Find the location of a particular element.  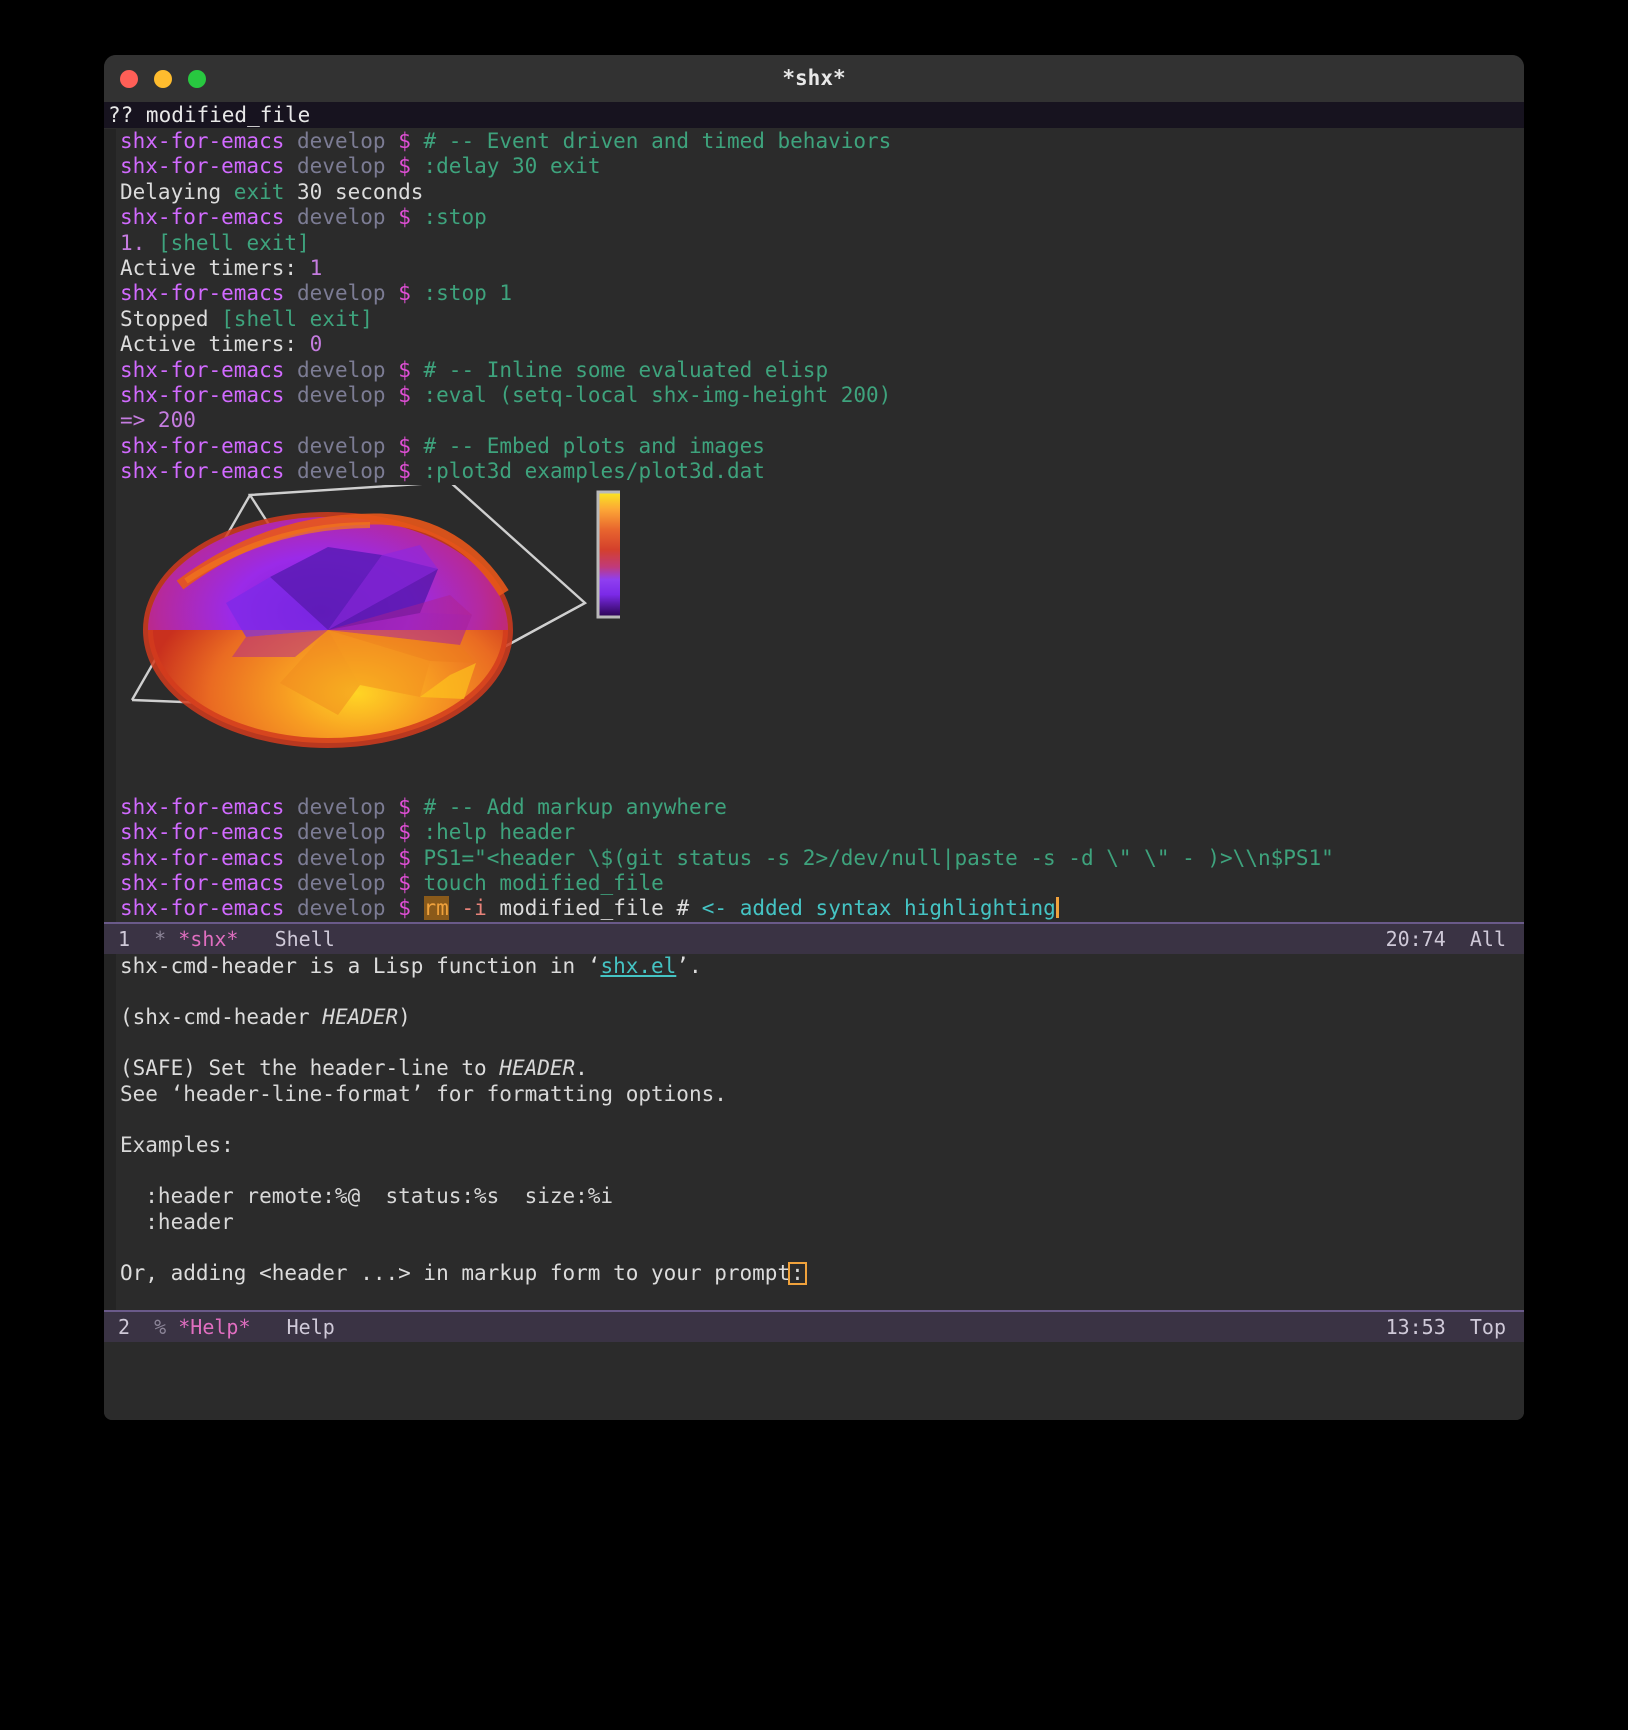

shell-output: Stopped [shell exit] is located at coordinates (246, 318).